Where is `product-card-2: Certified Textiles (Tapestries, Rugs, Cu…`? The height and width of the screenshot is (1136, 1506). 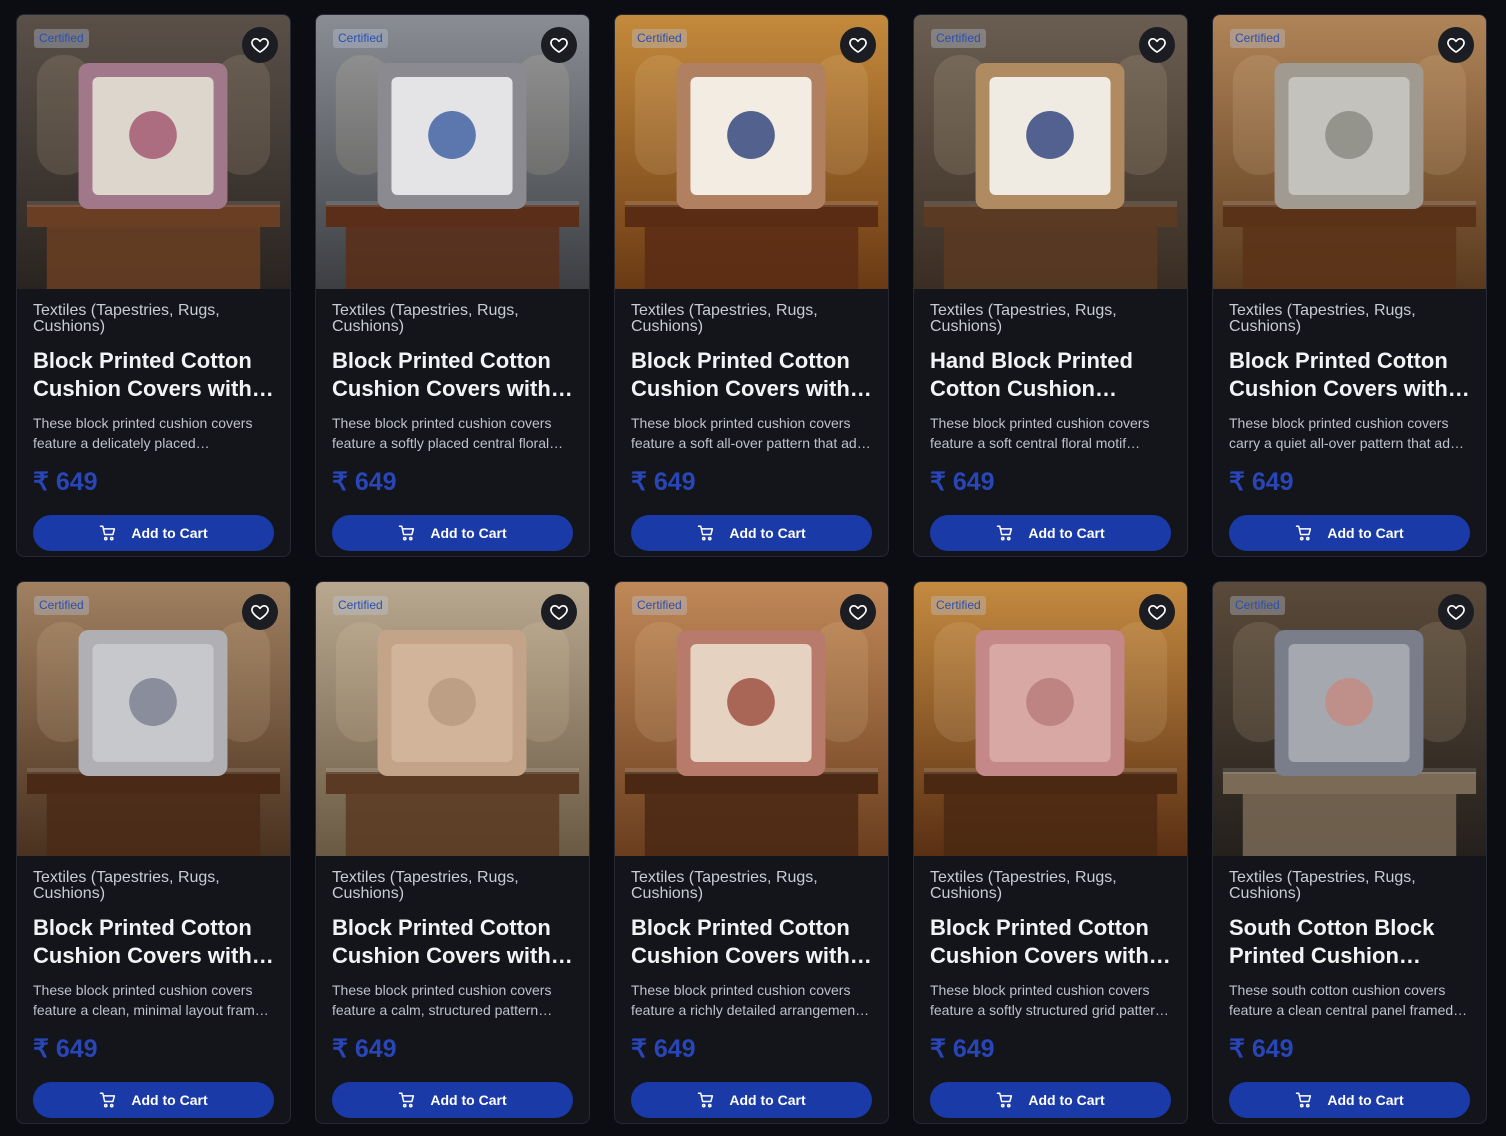
product-card-2: Certified Textiles (Tapestries, Rugs, Cu… is located at coordinates (452, 285).